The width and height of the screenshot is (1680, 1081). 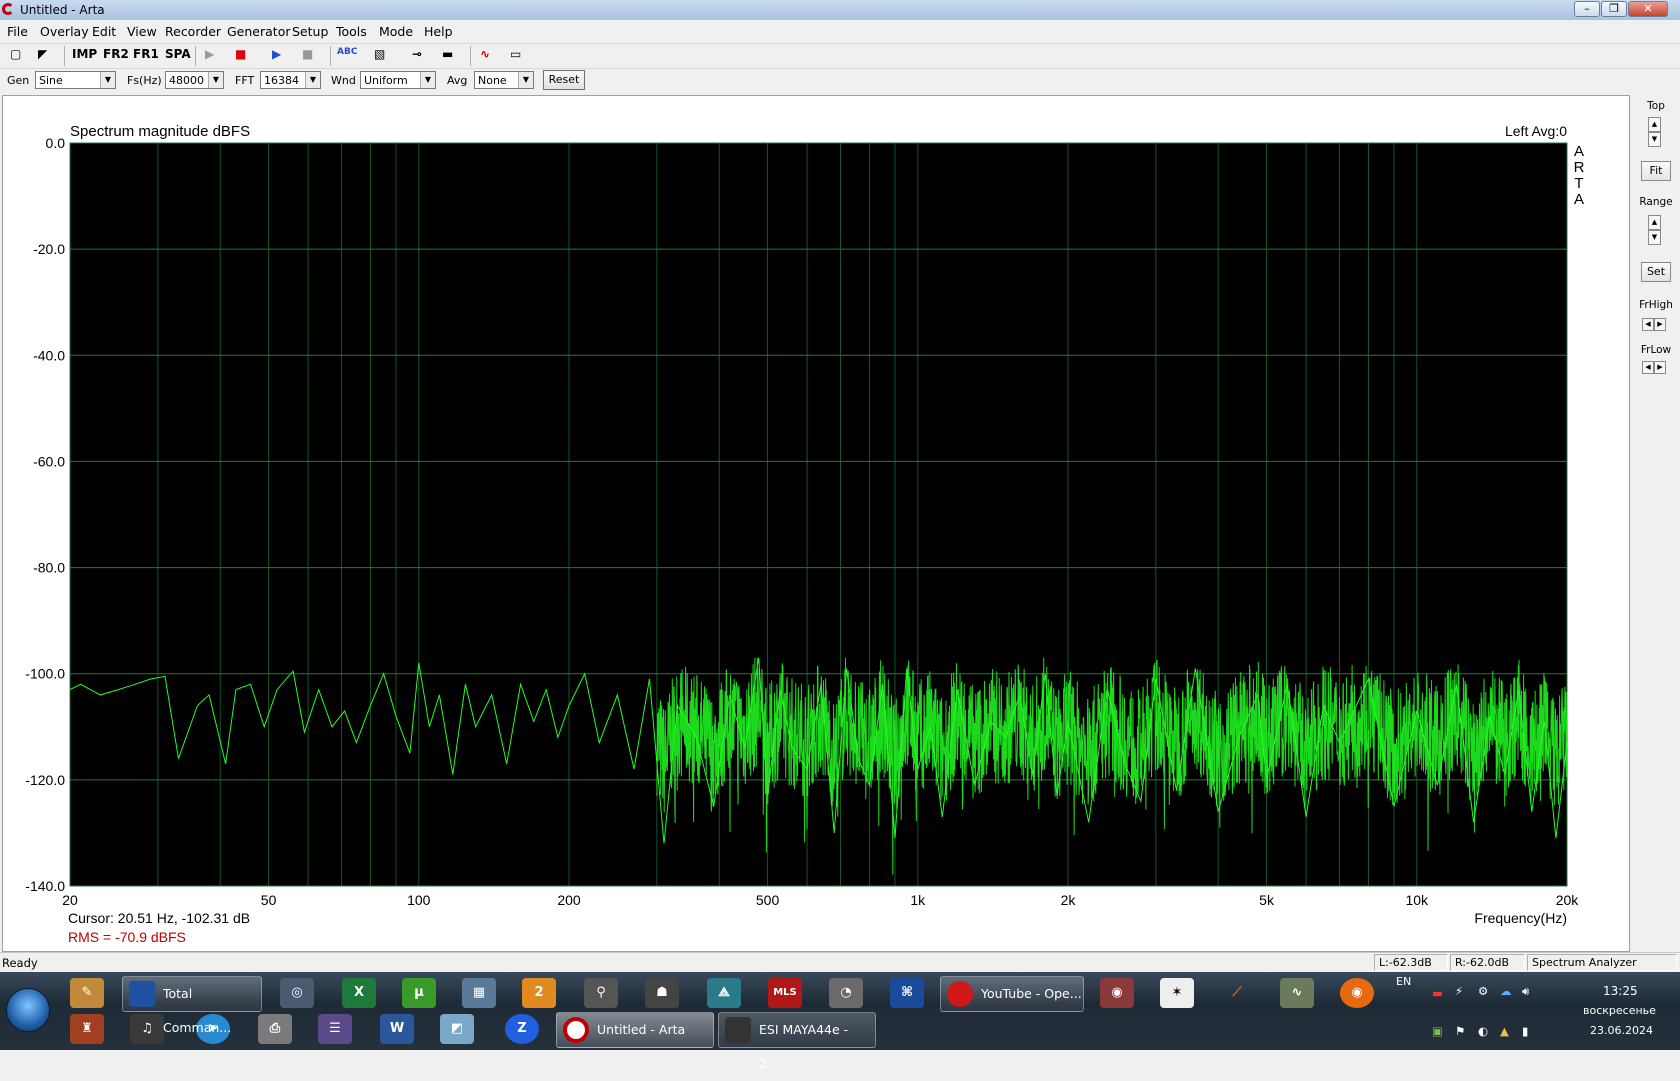 What do you see at coordinates (297, 993) in the screenshot?
I see `disk-icon: ◎` at bounding box center [297, 993].